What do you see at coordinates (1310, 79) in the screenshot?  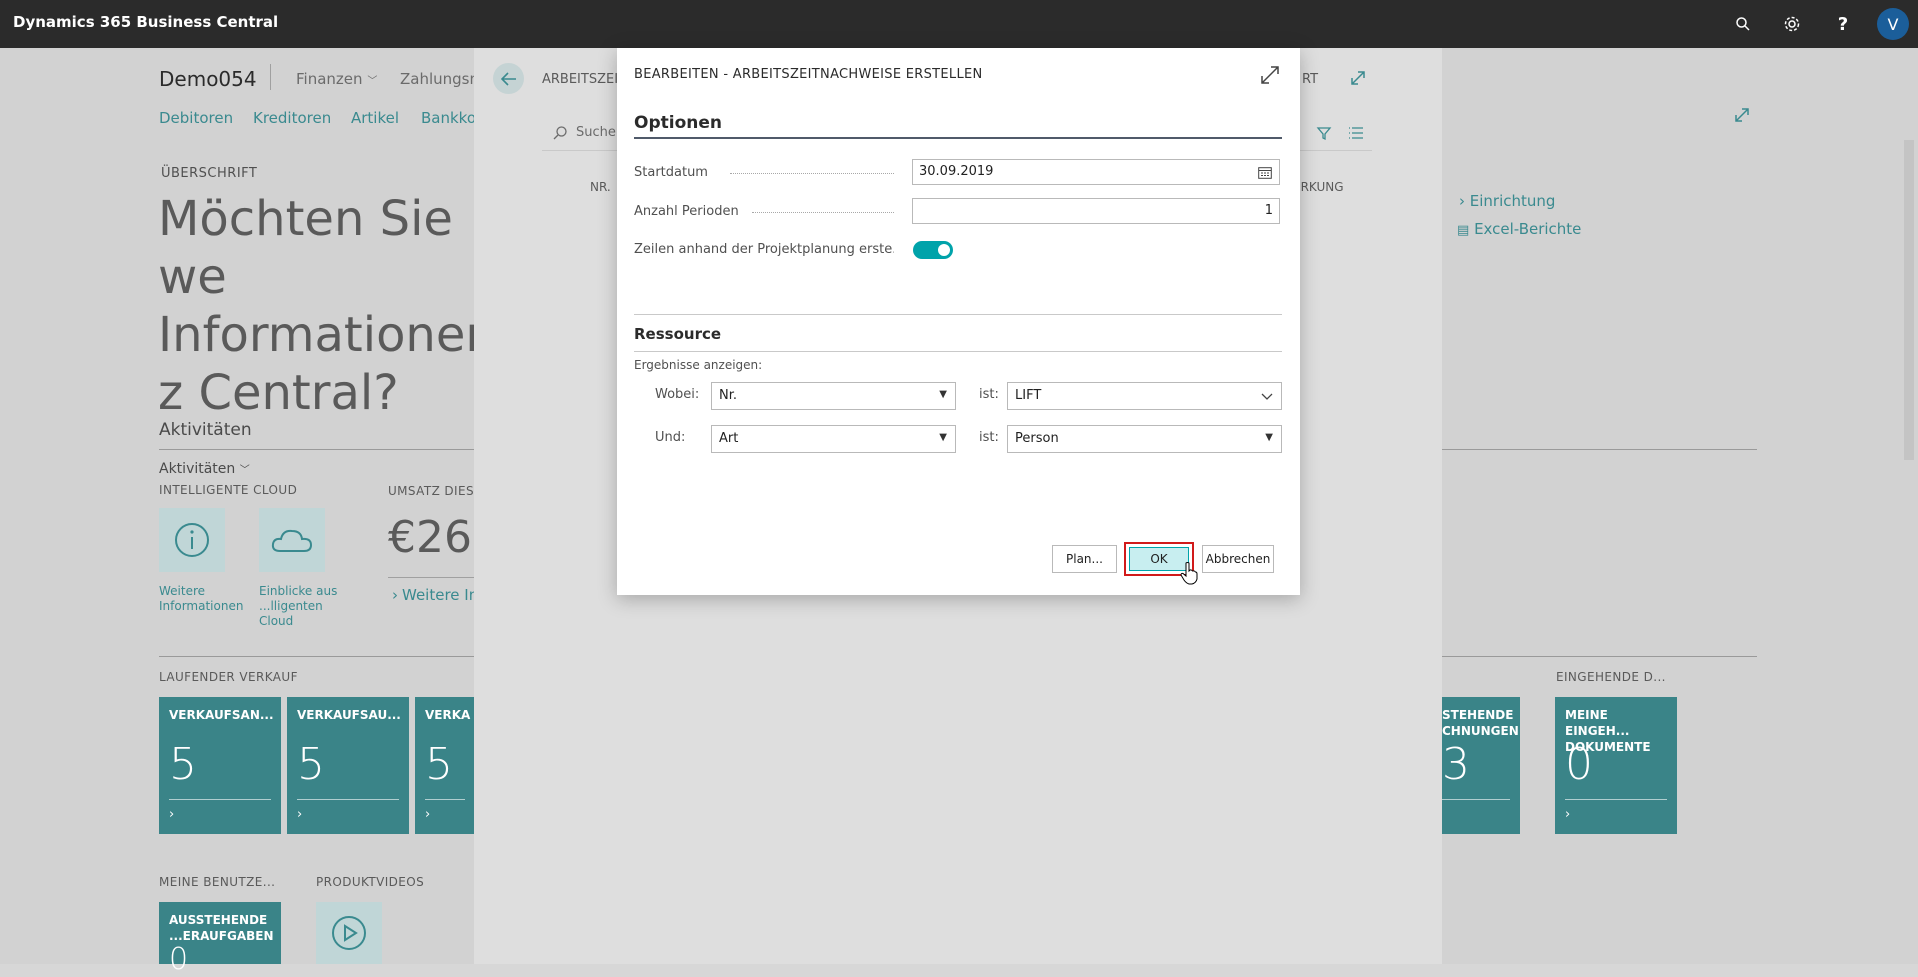 I see `panel-title-right: RT` at bounding box center [1310, 79].